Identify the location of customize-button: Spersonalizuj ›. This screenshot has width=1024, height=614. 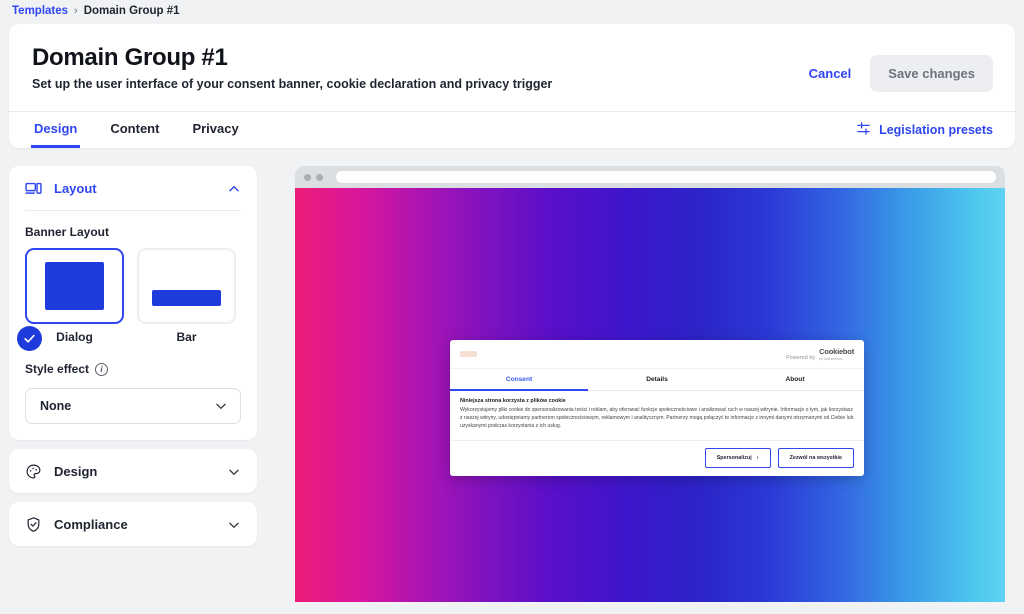
(737, 457).